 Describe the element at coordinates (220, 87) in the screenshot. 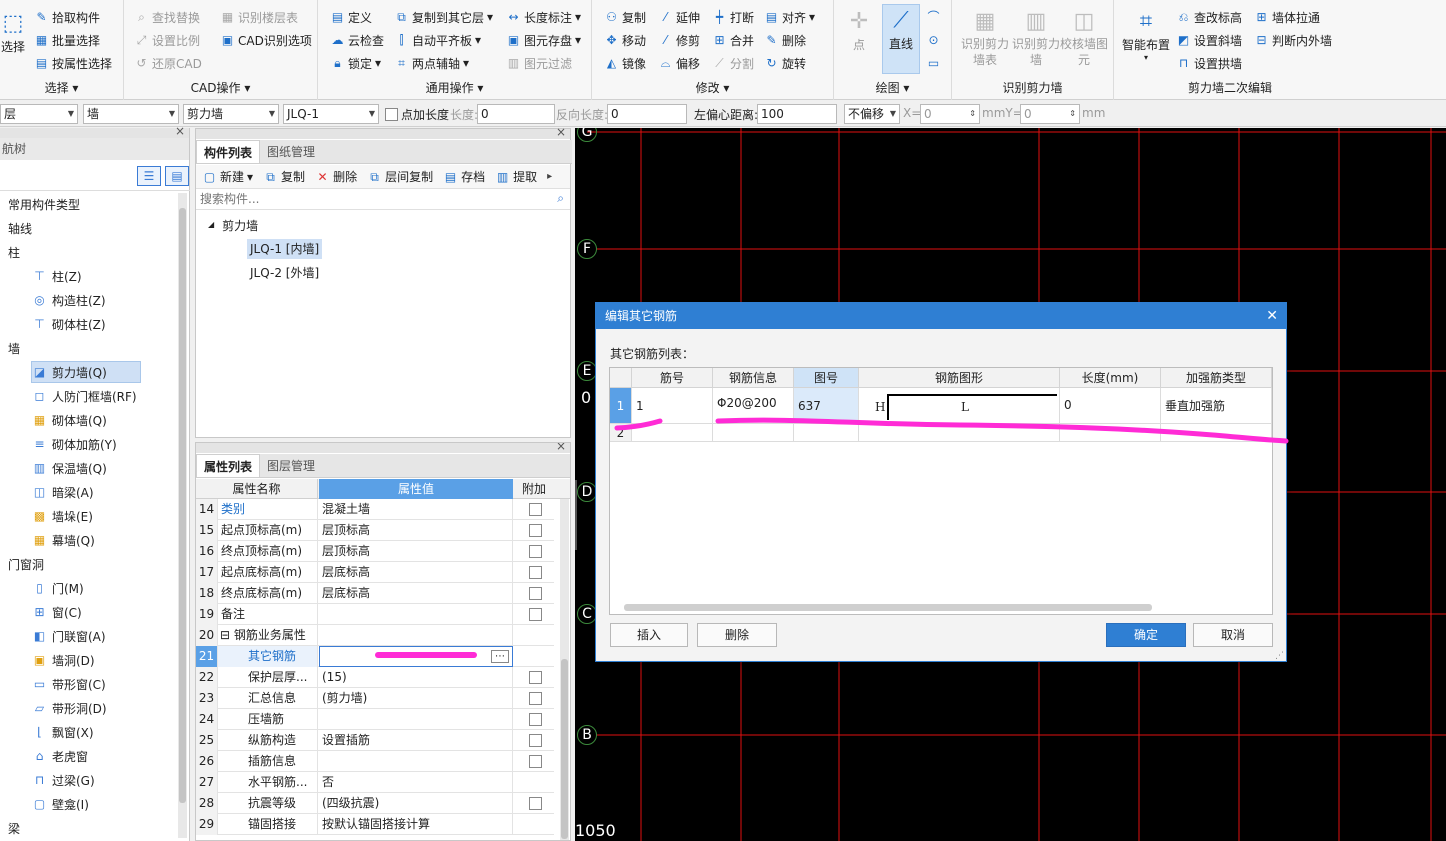

I see `cad-group-title: CAD操作 ▾` at that location.